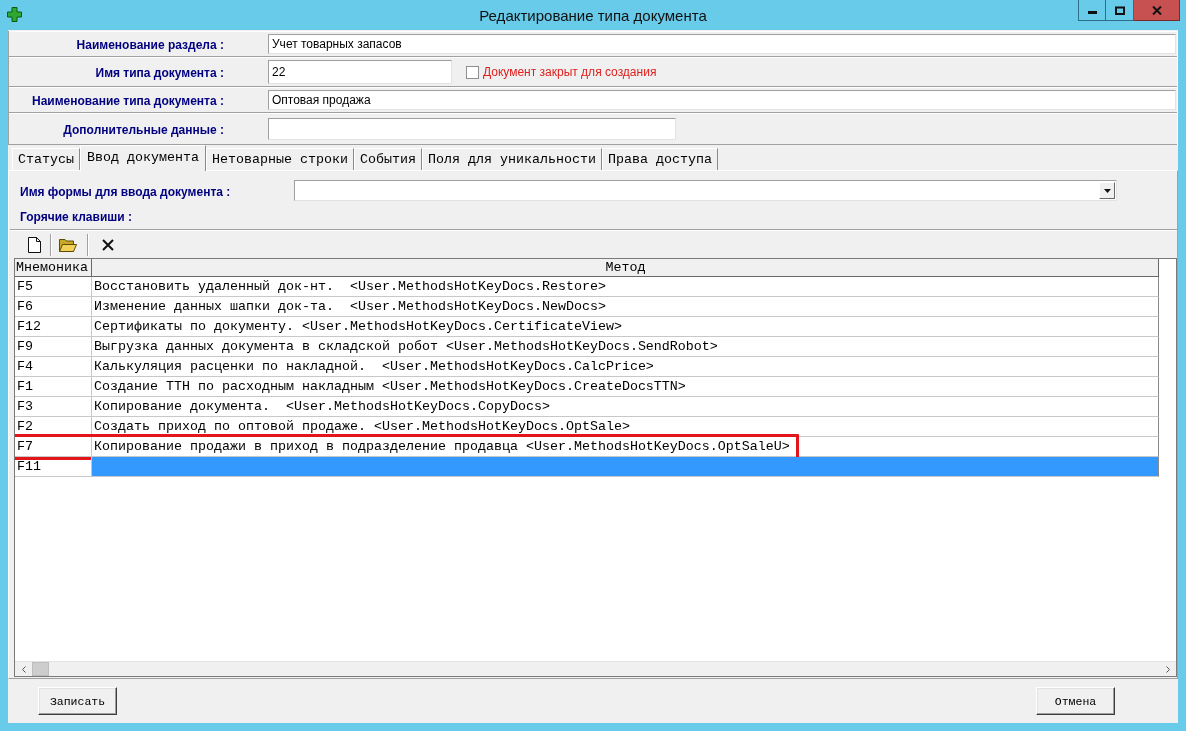 The width and height of the screenshot is (1186, 731). What do you see at coordinates (68, 244) in the screenshot?
I see `folder-icon` at bounding box center [68, 244].